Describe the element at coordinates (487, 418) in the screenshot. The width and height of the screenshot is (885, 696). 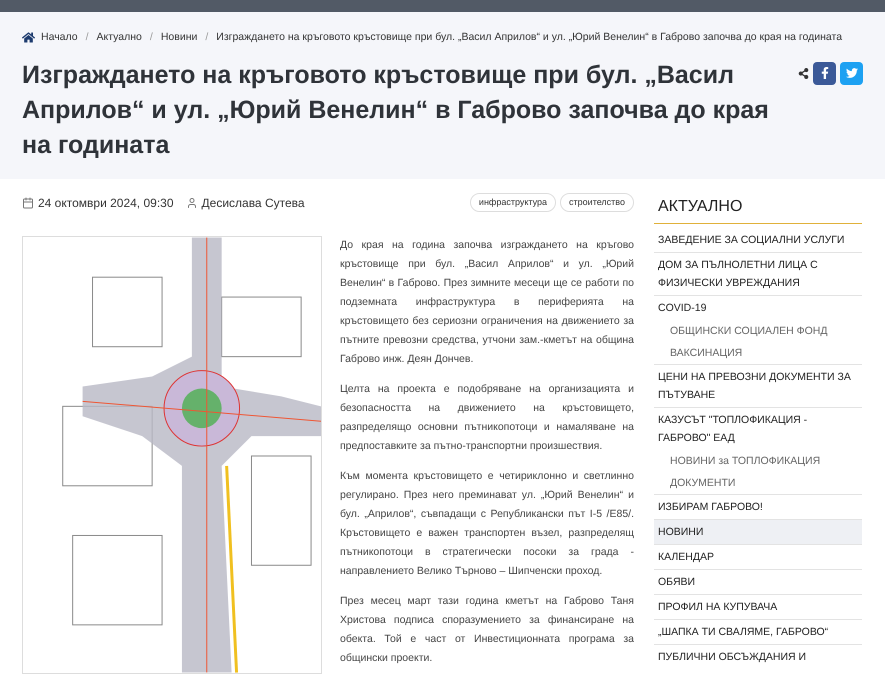
I see `article-paragraph: Целта на проекта е подобряване на организацията и безопасността на движението на кръстовището, разпределящо основни пътникопотоци и намаляване на предпоставките за пътно-транспортни произшествия.` at that location.